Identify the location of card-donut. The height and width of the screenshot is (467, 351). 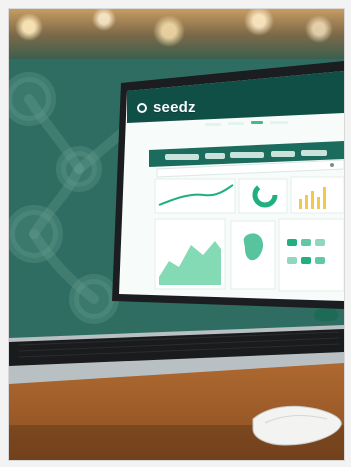
(263, 196).